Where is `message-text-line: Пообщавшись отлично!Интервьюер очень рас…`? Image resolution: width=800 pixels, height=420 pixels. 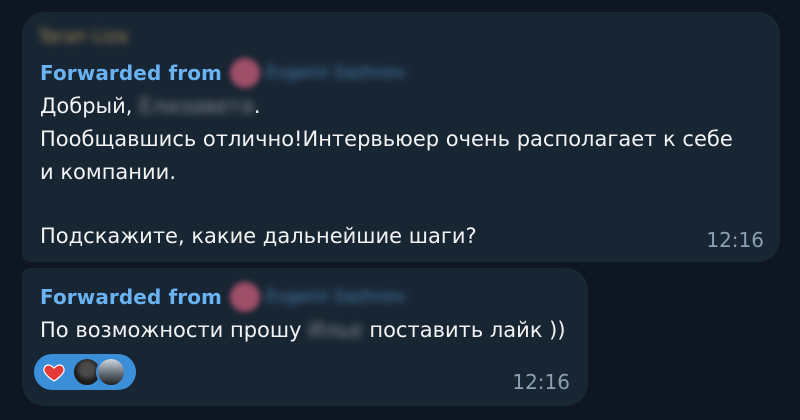
message-text-line: Пообщавшись отлично!Интервьюер очень рас… is located at coordinates (386, 139).